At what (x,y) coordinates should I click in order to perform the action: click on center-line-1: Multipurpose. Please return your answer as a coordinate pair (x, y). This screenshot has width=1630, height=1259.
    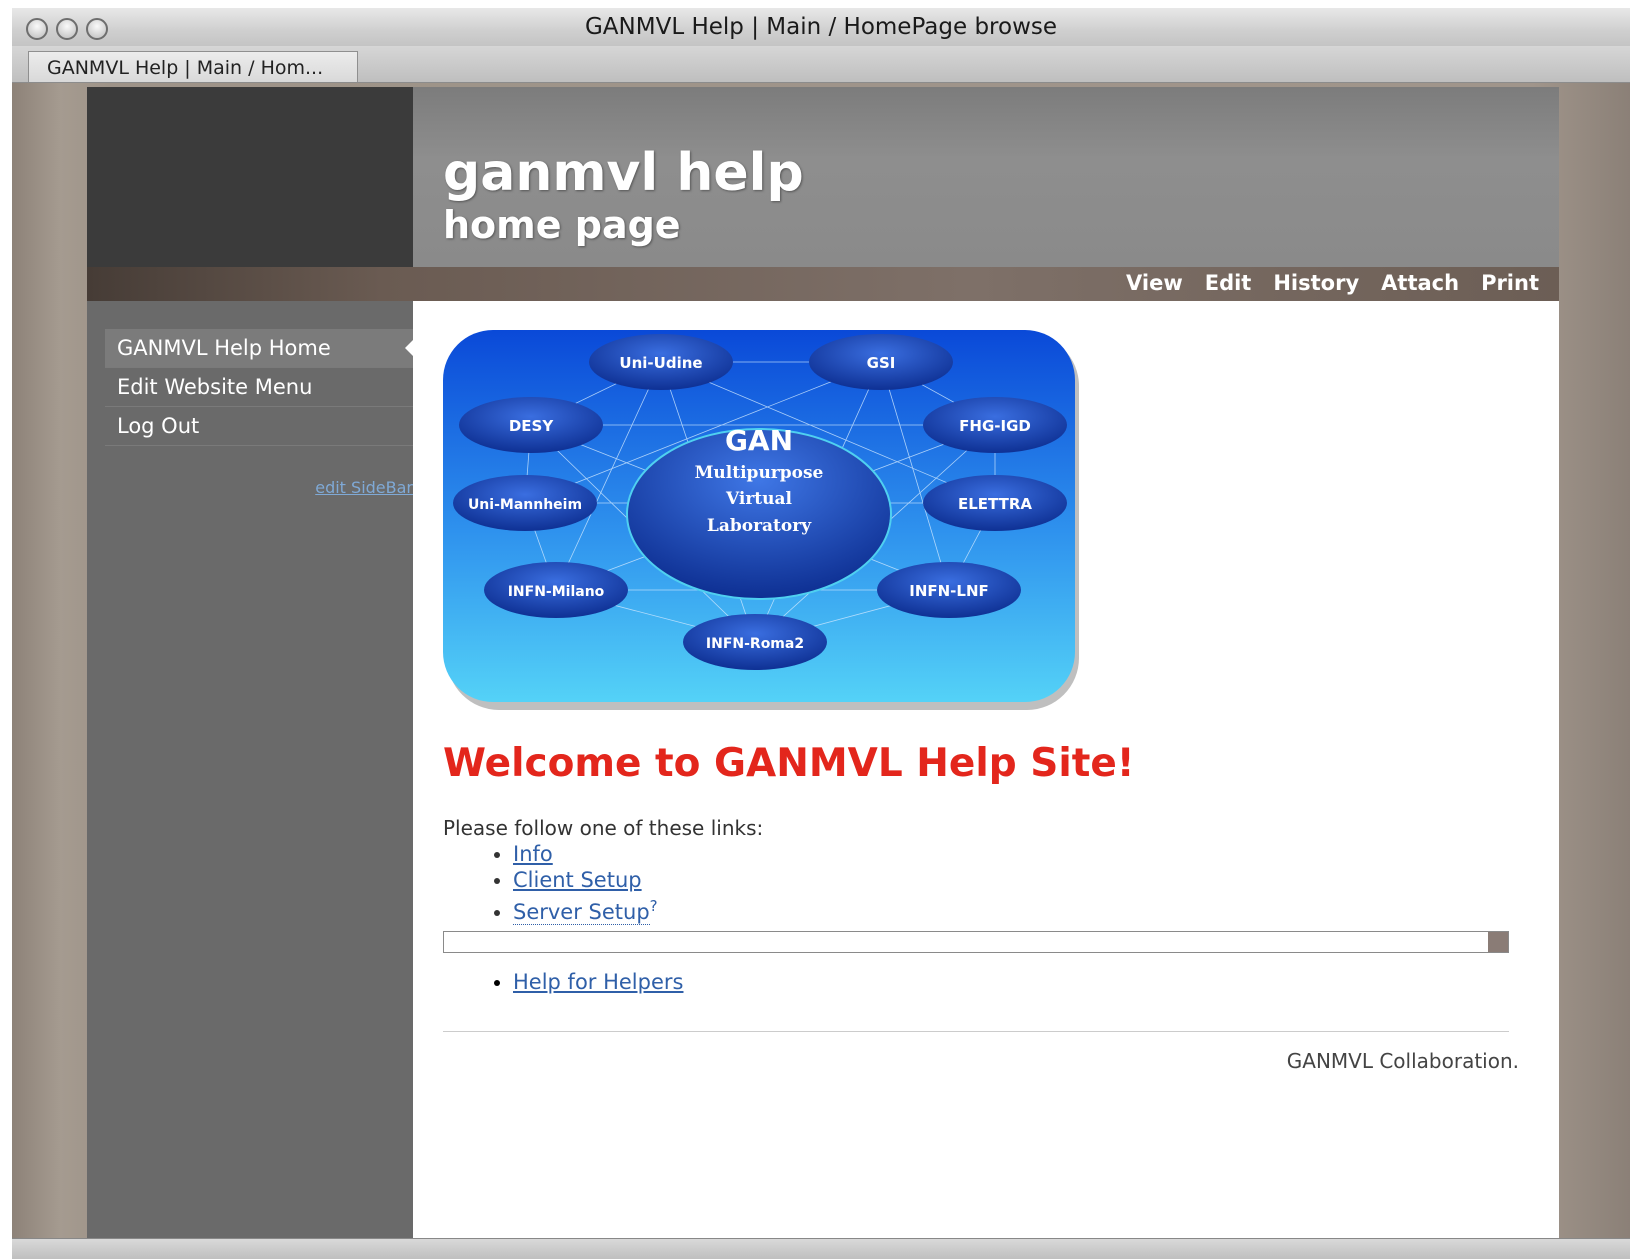
    Looking at the image, I should click on (759, 473).